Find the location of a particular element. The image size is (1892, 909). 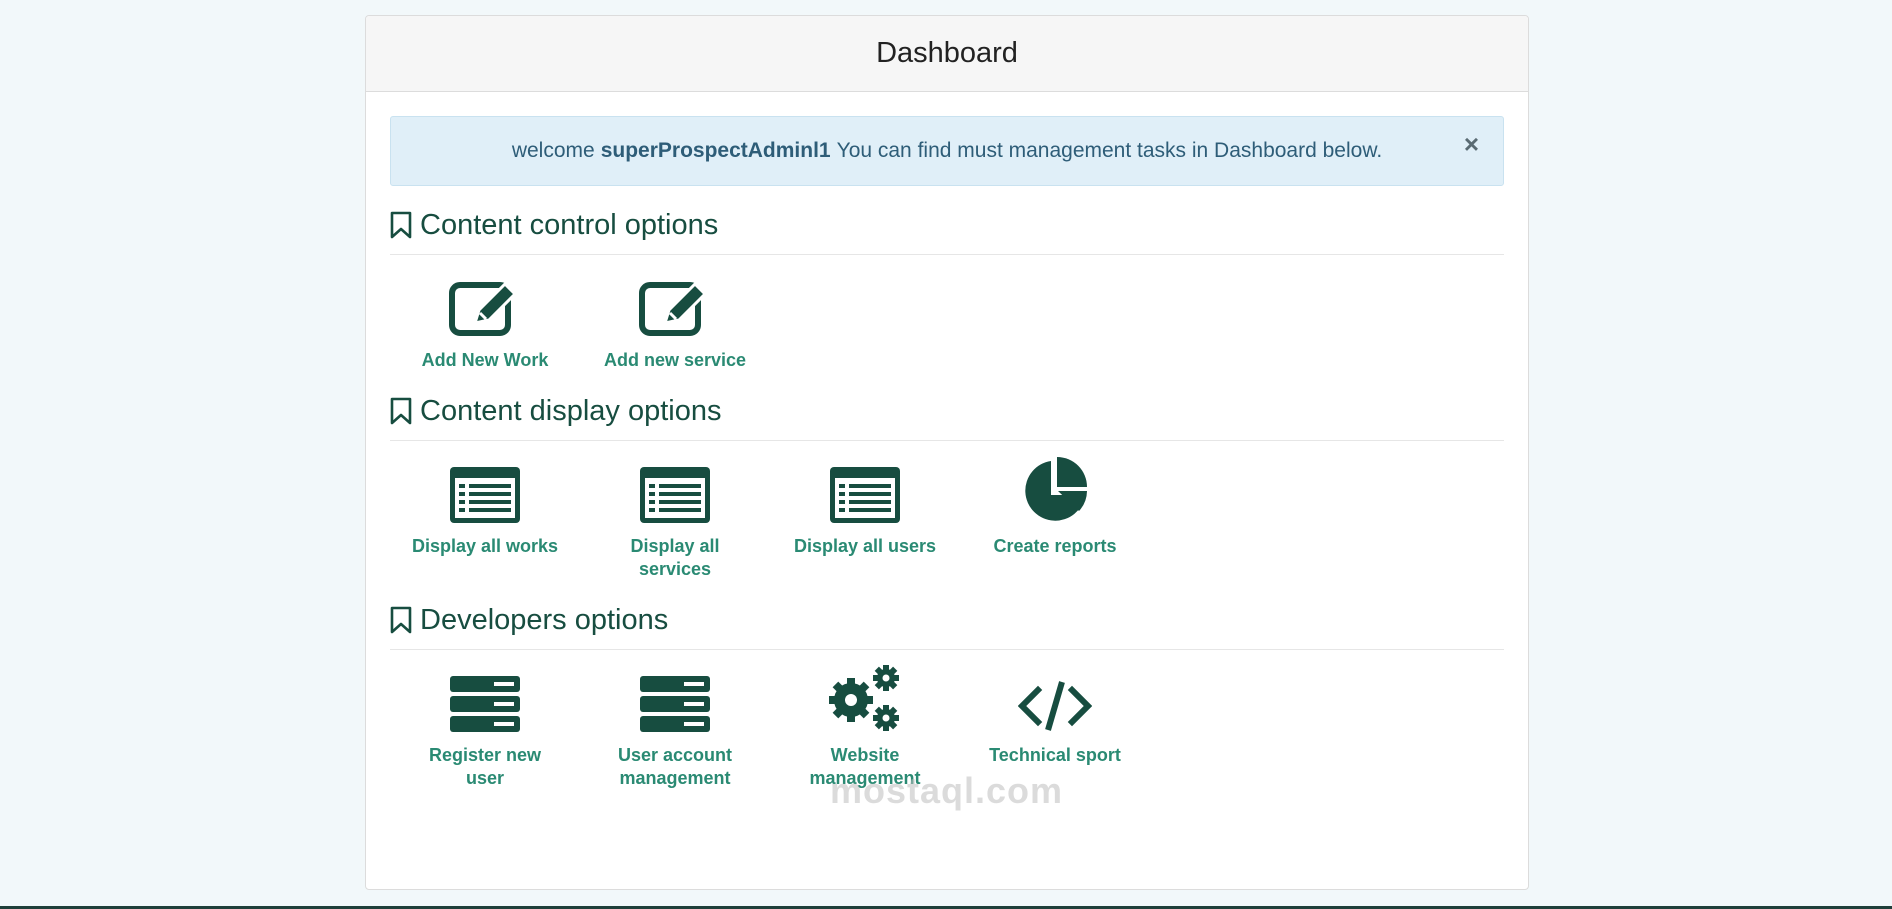

alert-close-button: × is located at coordinates (1471, 144).